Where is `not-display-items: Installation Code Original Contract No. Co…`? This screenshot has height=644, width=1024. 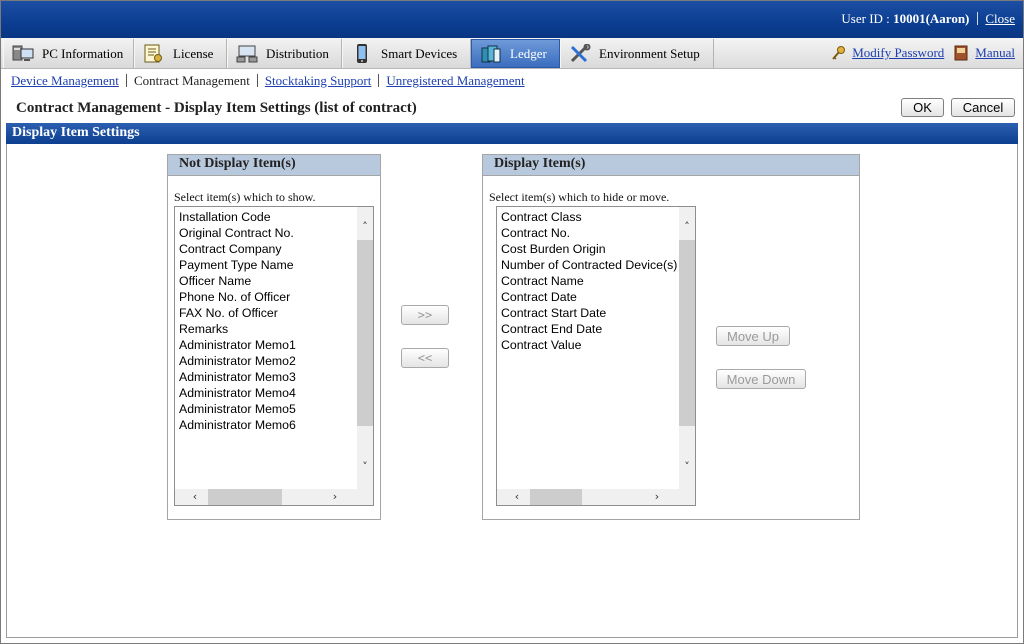 not-display-items: Installation Code Original Contract No. Co… is located at coordinates (237, 321).